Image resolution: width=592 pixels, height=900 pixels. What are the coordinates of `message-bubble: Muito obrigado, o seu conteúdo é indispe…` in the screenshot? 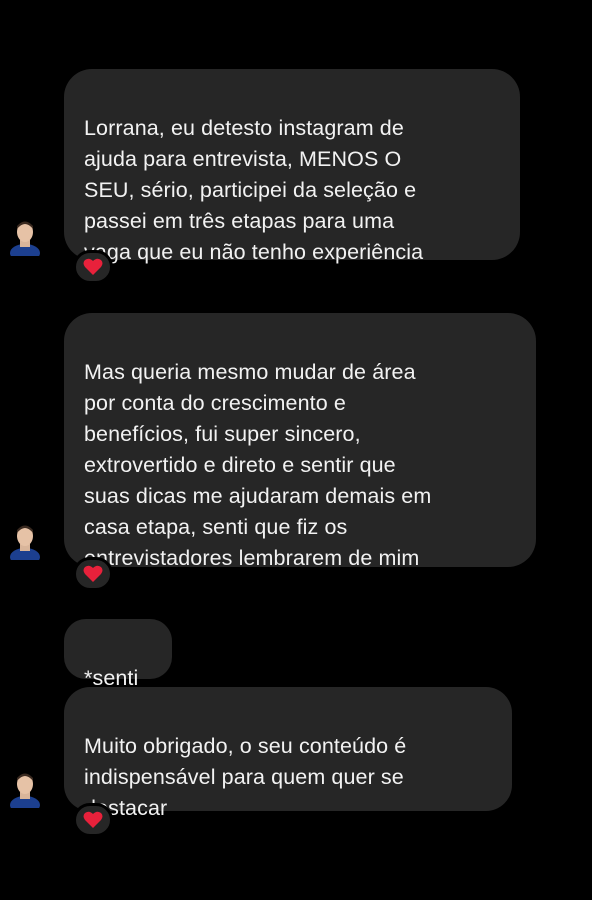 It's located at (288, 753).